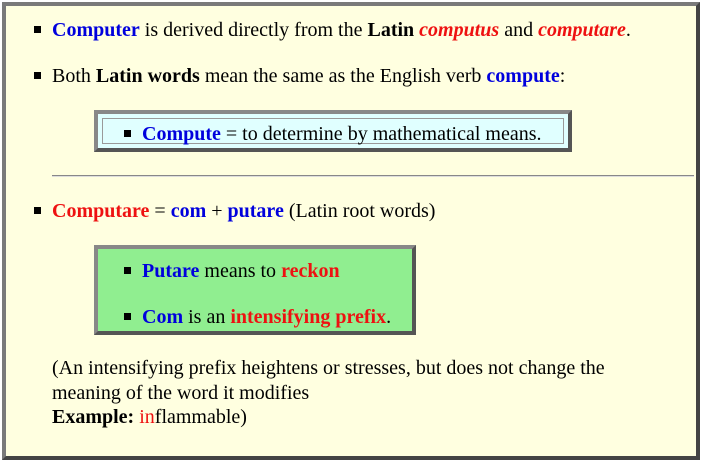  What do you see at coordinates (147, 76) in the screenshot?
I see `term-latin-words: Latin words` at bounding box center [147, 76].